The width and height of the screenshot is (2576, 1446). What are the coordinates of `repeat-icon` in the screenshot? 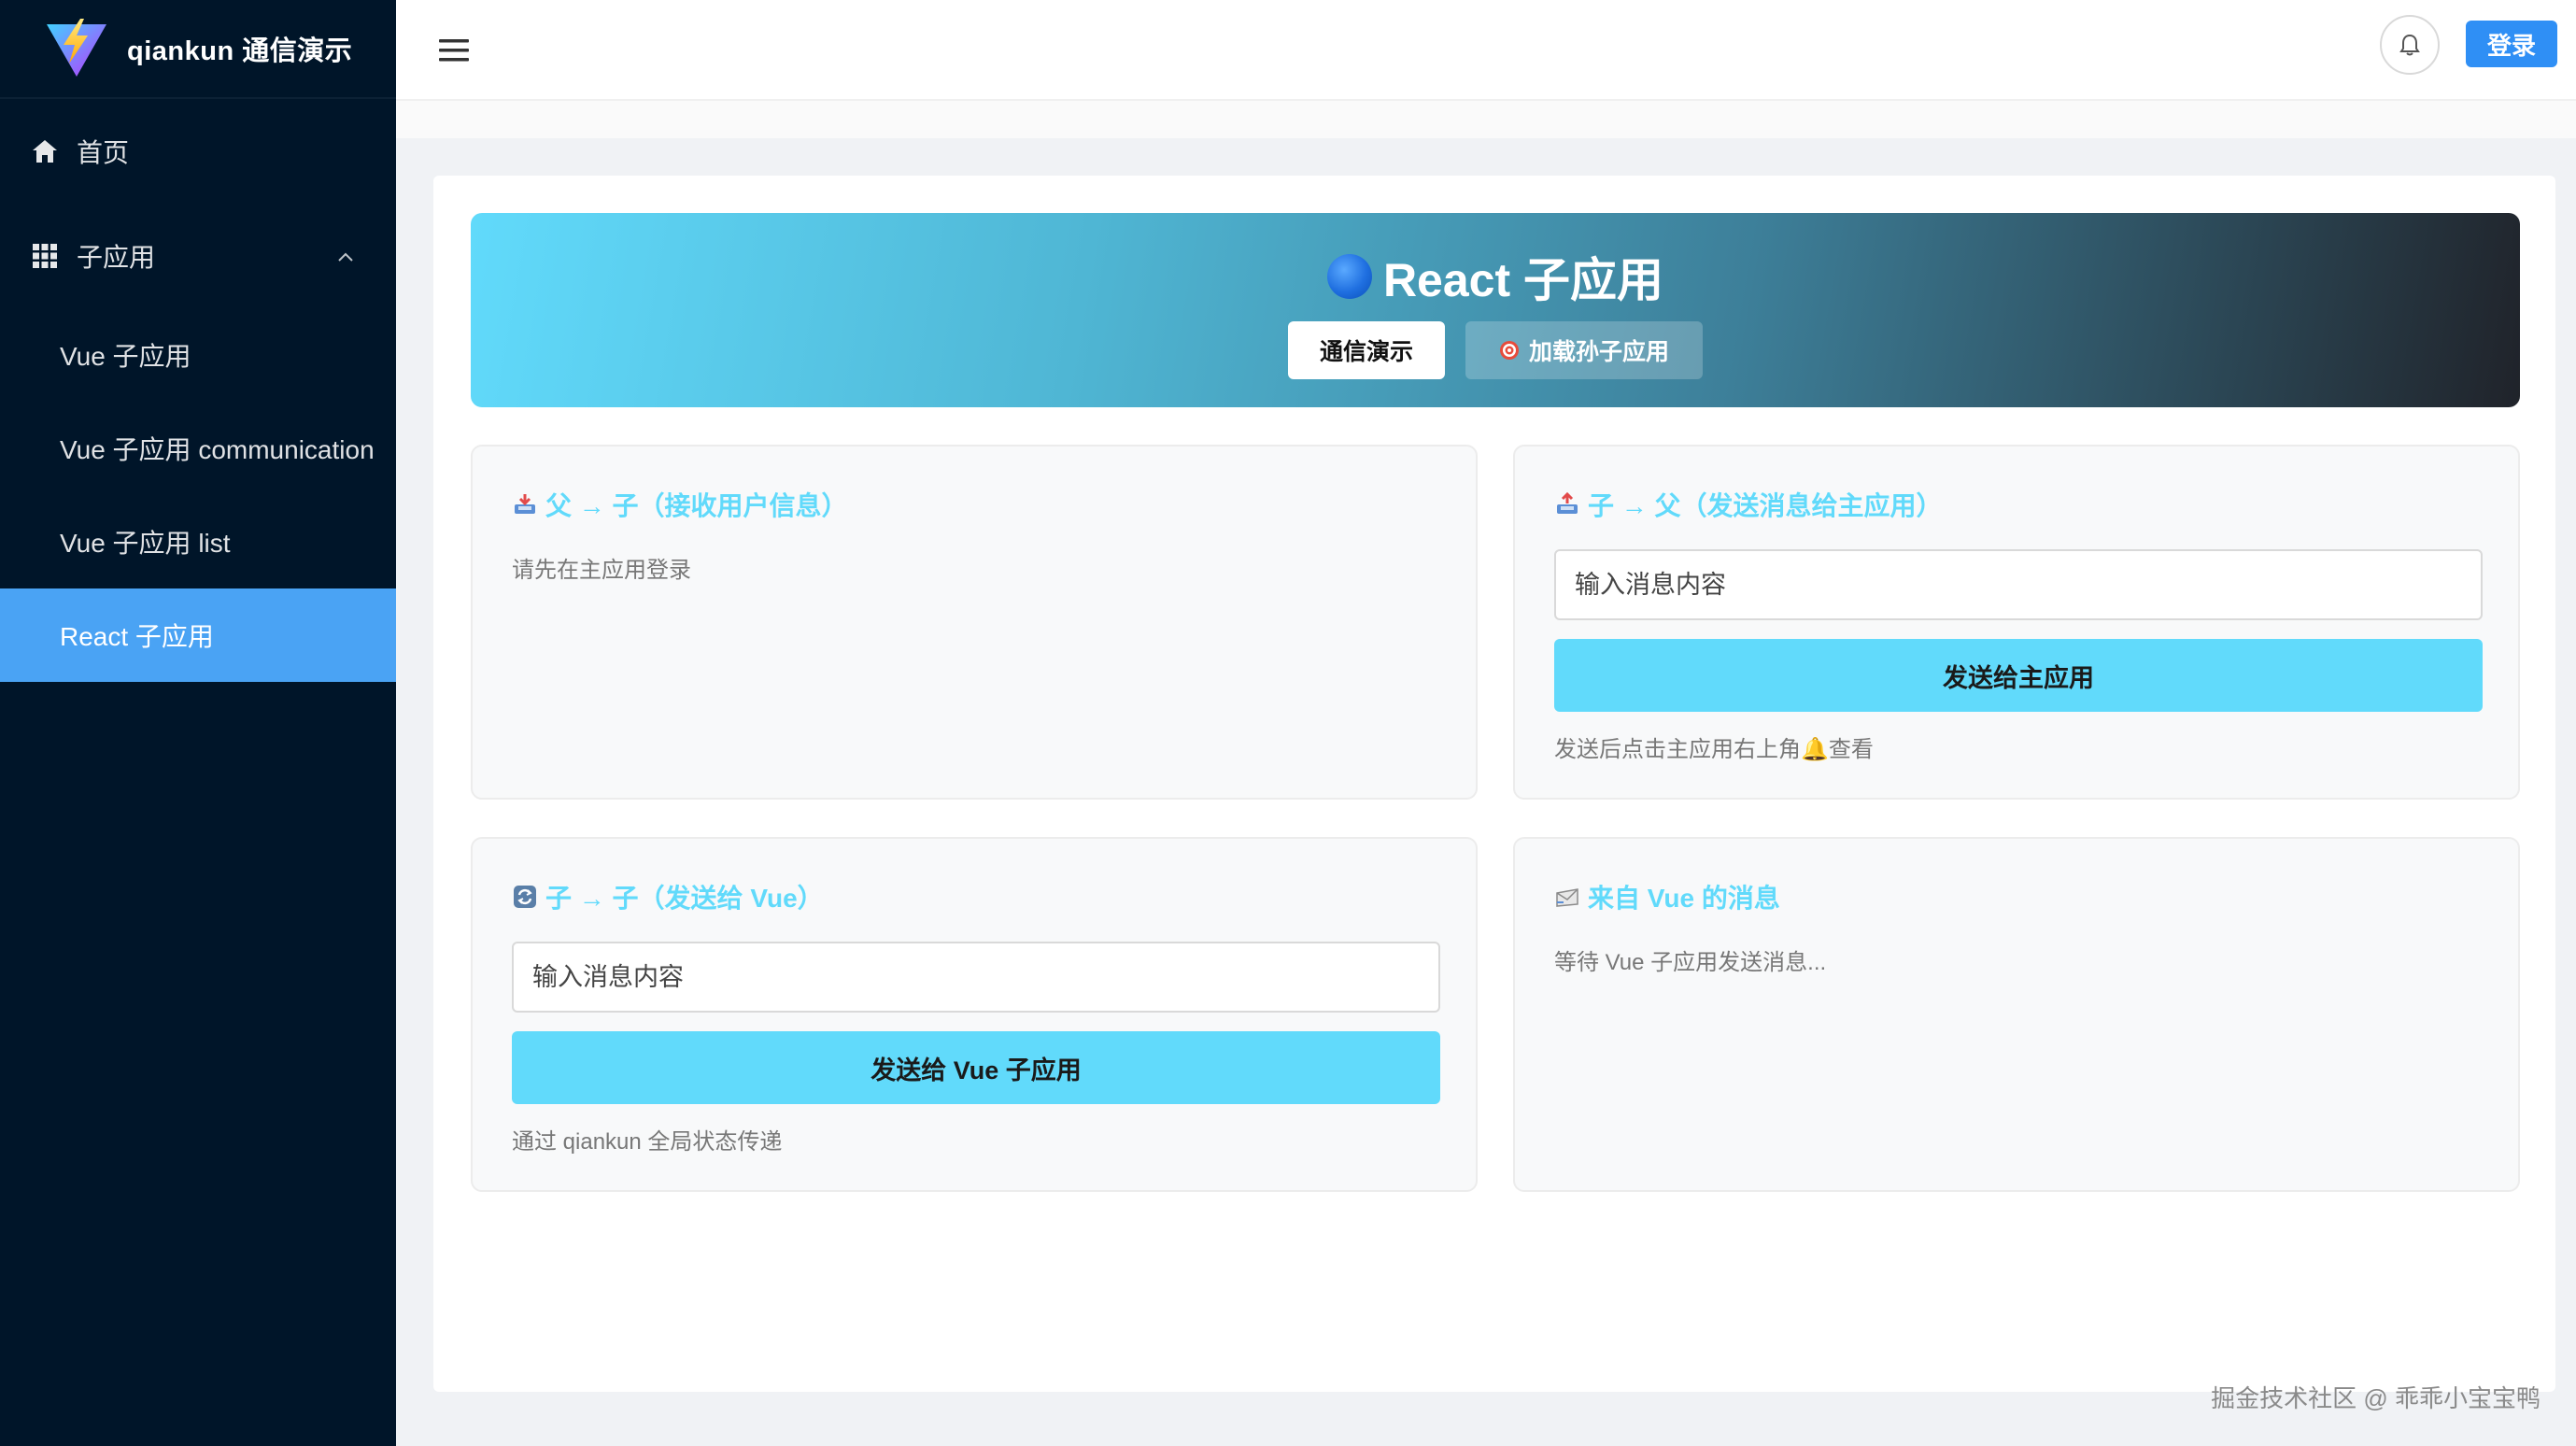 It's located at (525, 897).